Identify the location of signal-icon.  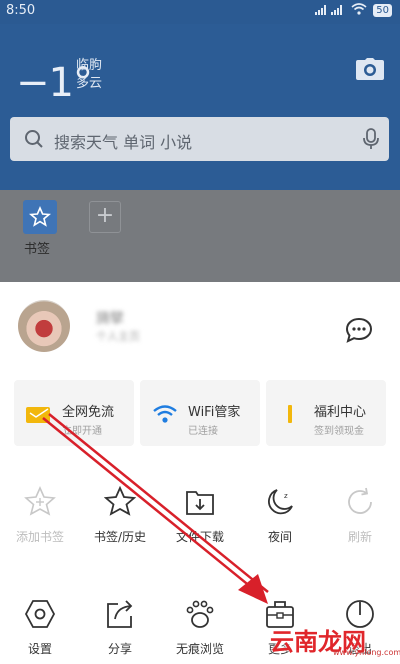
(330, 11).